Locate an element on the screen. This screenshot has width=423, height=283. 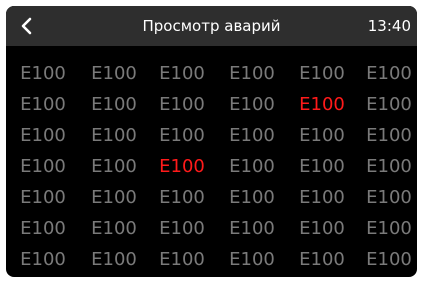
page-title: Просмотр аварий is located at coordinates (211, 26).